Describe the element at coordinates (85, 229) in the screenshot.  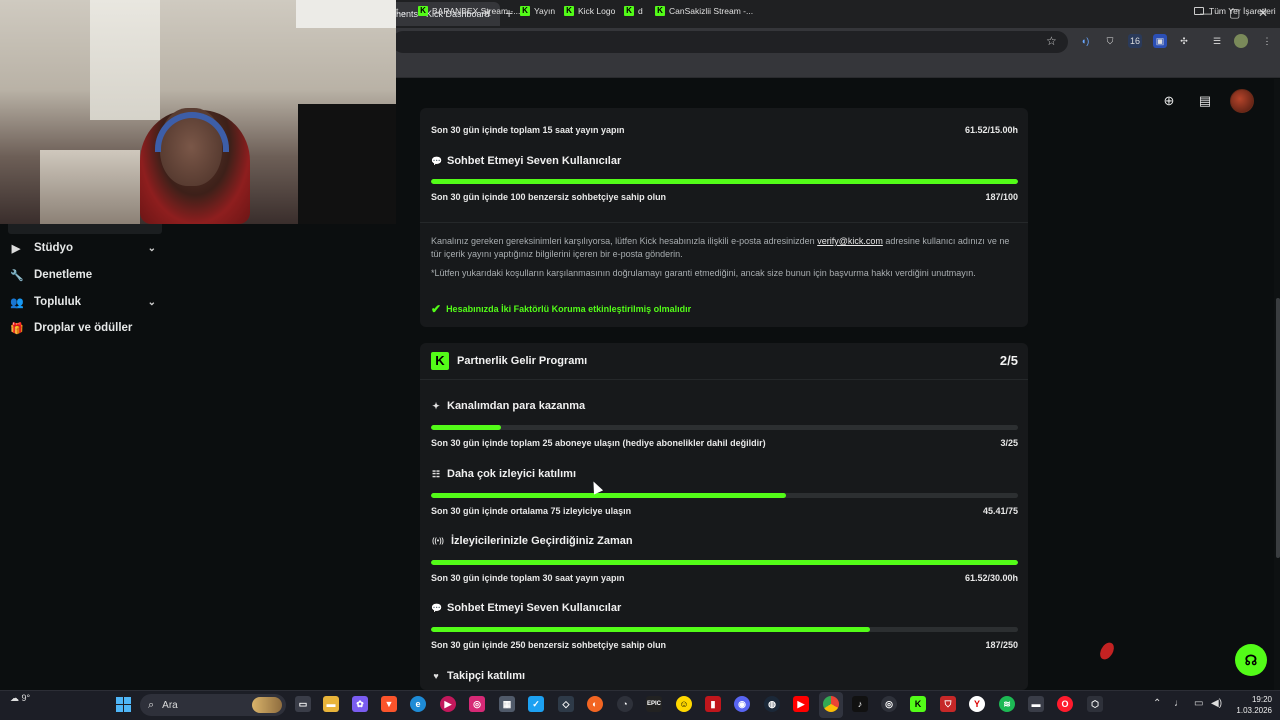
I see `sidebar-item-achievements` at that location.